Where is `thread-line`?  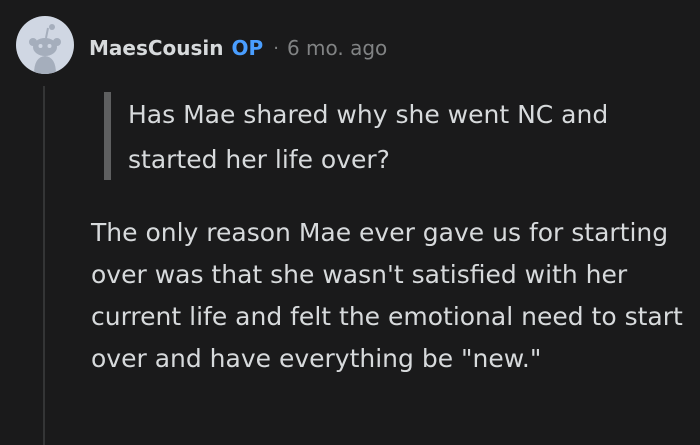 thread-line is located at coordinates (44, 265).